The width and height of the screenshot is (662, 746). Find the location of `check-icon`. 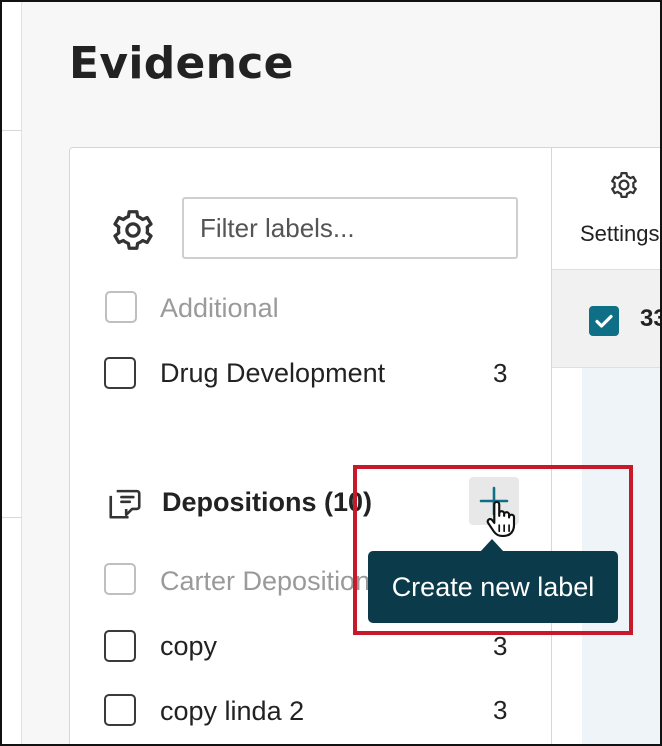

check-icon is located at coordinates (604, 321).